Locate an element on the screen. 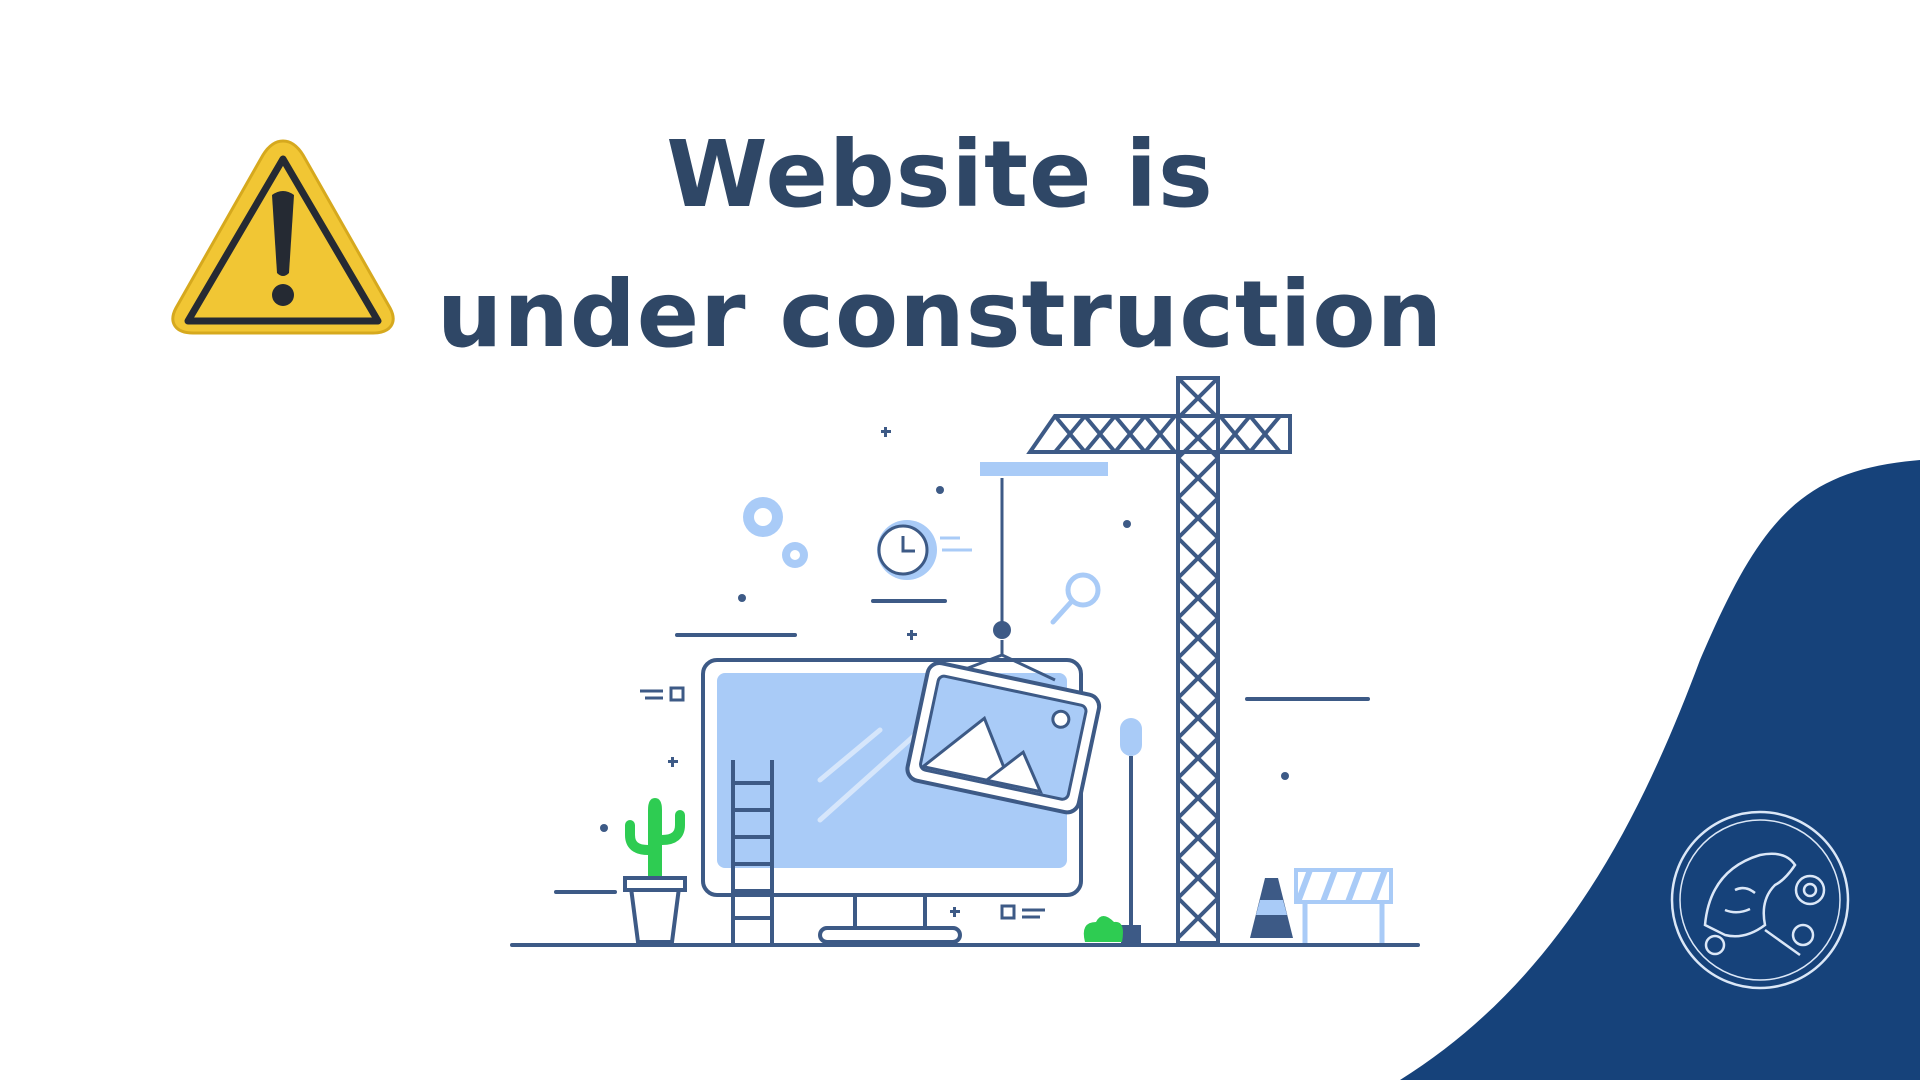 This screenshot has width=1920, height=1080. clock-icon is located at coordinates (924, 550).